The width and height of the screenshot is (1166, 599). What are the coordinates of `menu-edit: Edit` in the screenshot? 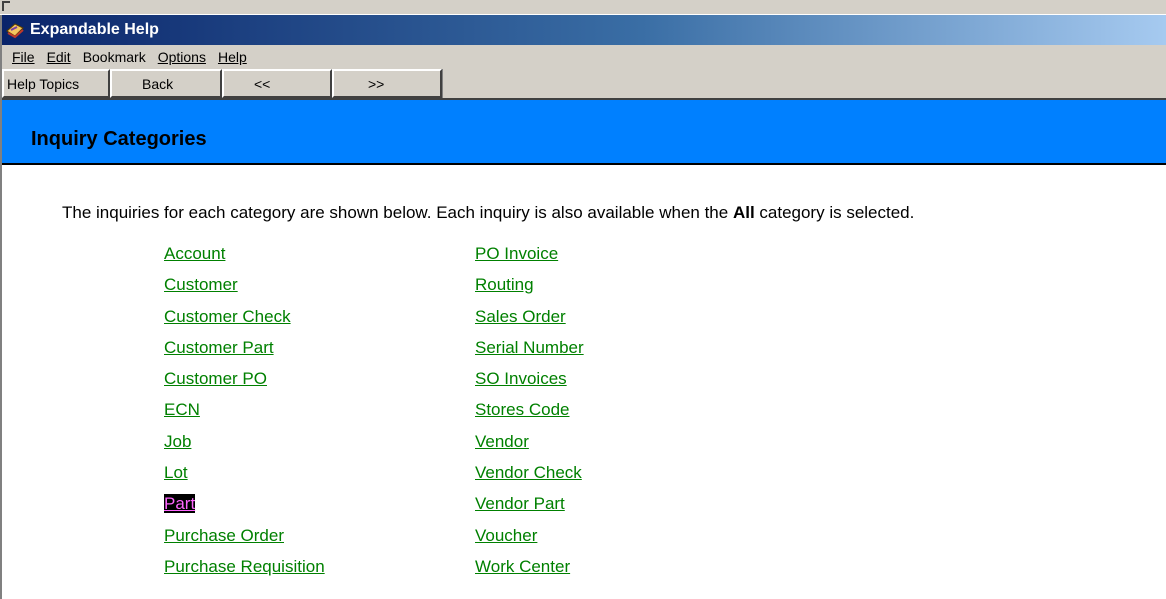 It's located at (59, 57).